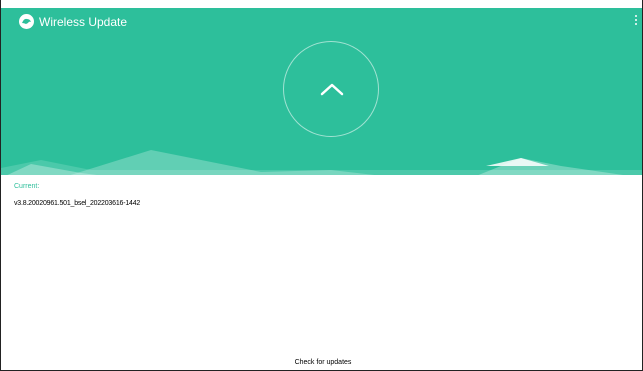  I want to click on current-version: v3.8.20020961.501_bsel_202203616-1442, so click(77, 203).